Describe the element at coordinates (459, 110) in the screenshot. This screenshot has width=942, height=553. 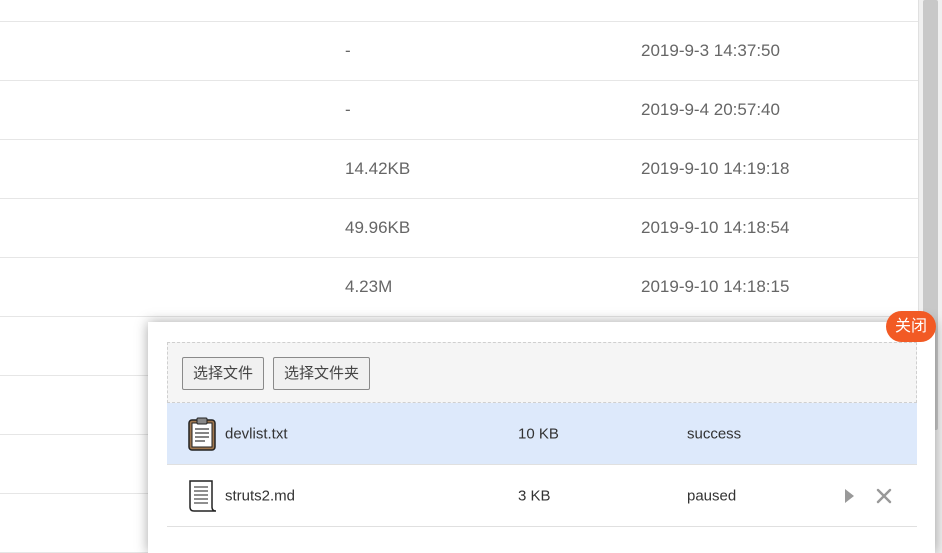
I see `table-row: - 2019-9-4 20:57:40` at that location.